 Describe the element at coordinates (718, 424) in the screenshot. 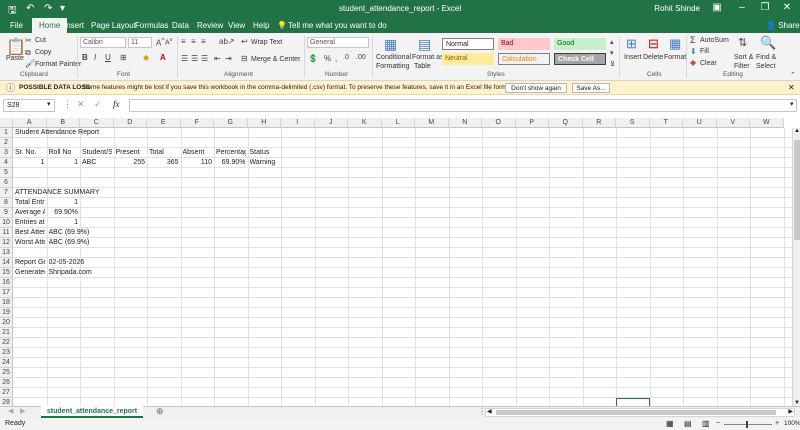

I see `zoom-out-icon: −` at that location.